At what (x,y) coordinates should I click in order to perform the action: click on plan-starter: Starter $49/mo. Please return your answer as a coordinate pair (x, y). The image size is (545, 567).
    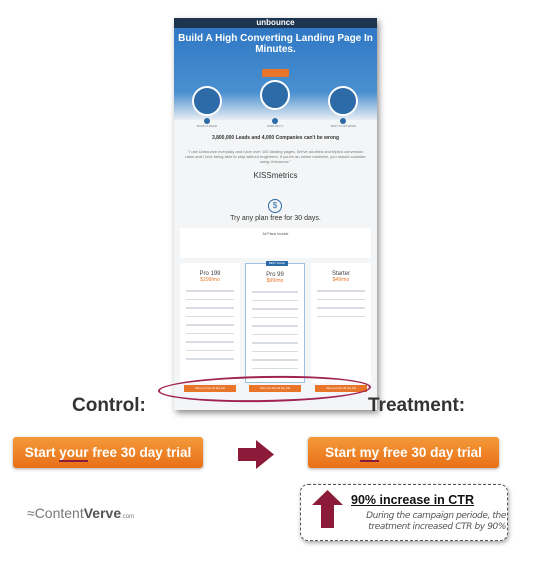
    Looking at the image, I should click on (341, 323).